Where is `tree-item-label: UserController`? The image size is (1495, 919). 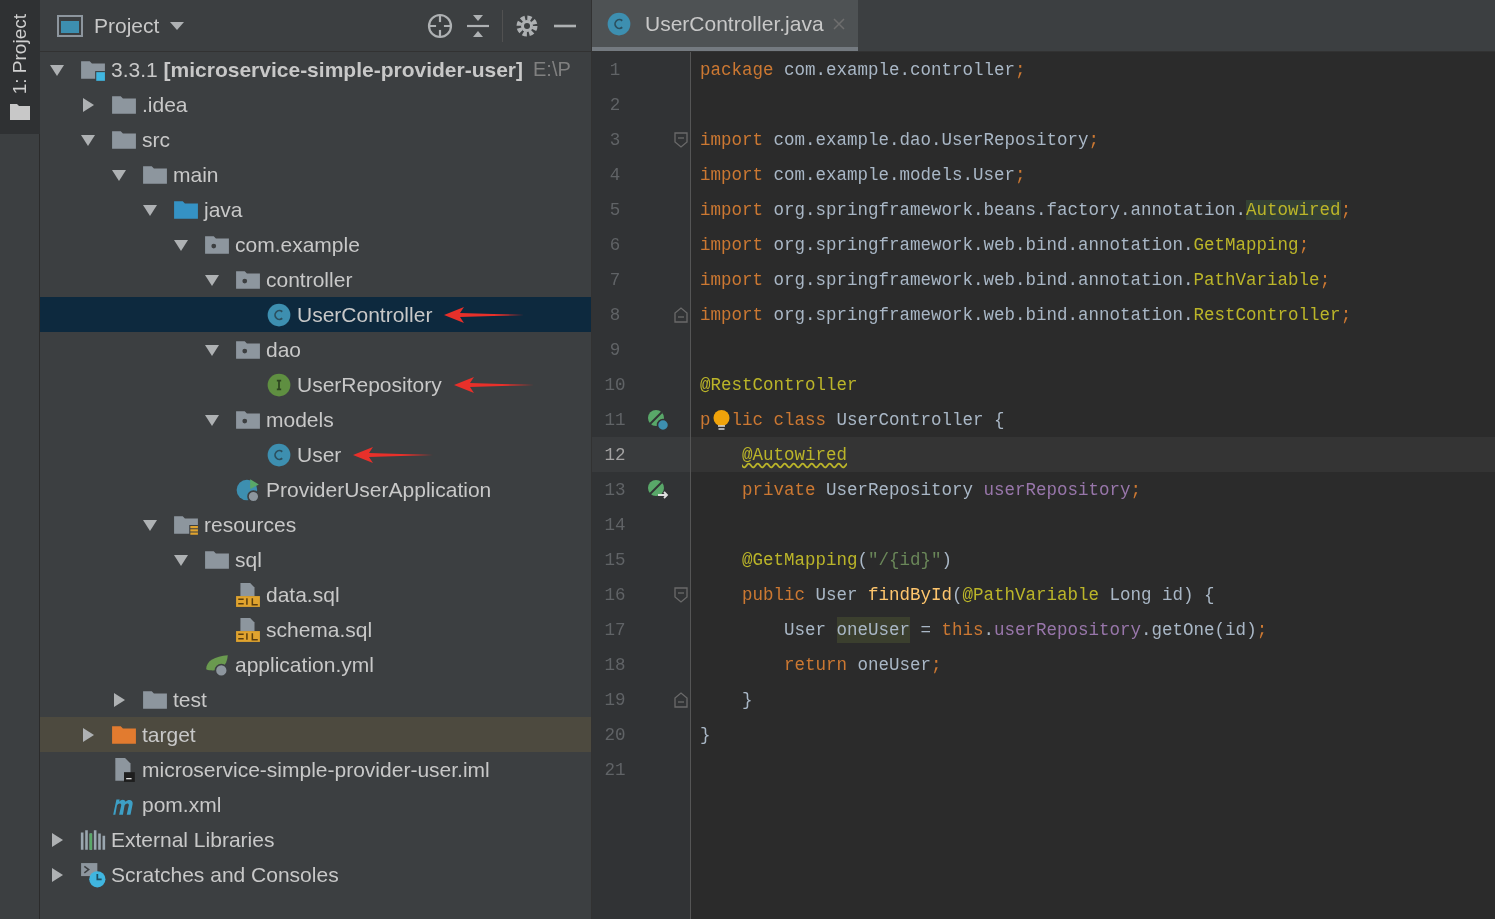
tree-item-label: UserController is located at coordinates (365, 314).